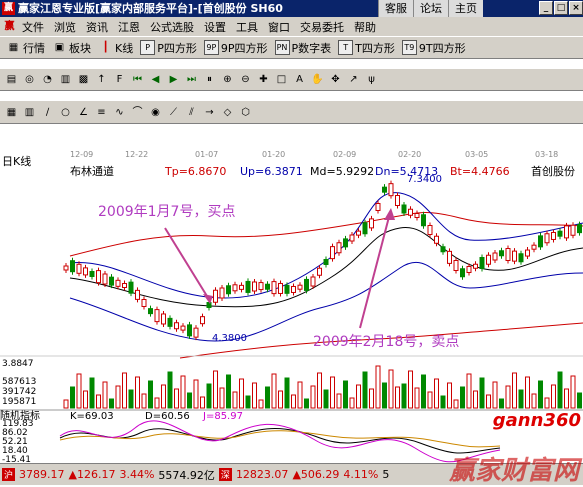 The width and height of the screenshot is (583, 487). Describe the element at coordinates (245, 79) in the screenshot. I see `zoom-out-icon: ⊖` at that location.